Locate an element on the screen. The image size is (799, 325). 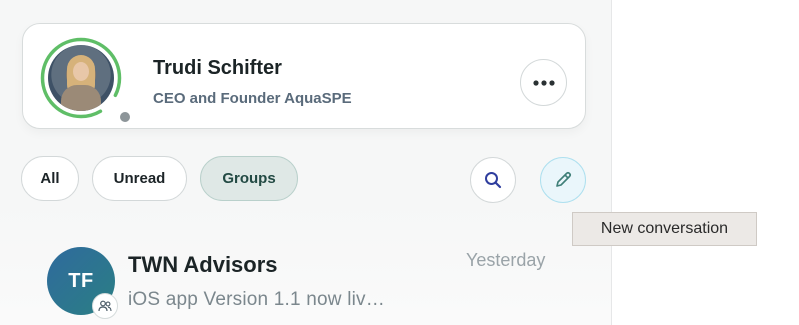
profile-avatar is located at coordinates (81, 78).